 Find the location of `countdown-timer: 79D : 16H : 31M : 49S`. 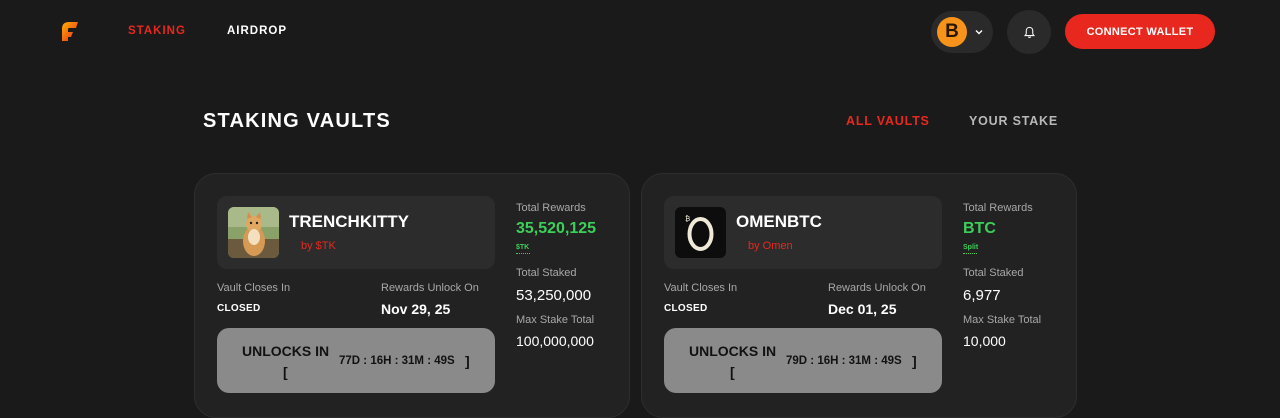

countdown-timer: 79D : 16H : 31M : 49S is located at coordinates (844, 361).